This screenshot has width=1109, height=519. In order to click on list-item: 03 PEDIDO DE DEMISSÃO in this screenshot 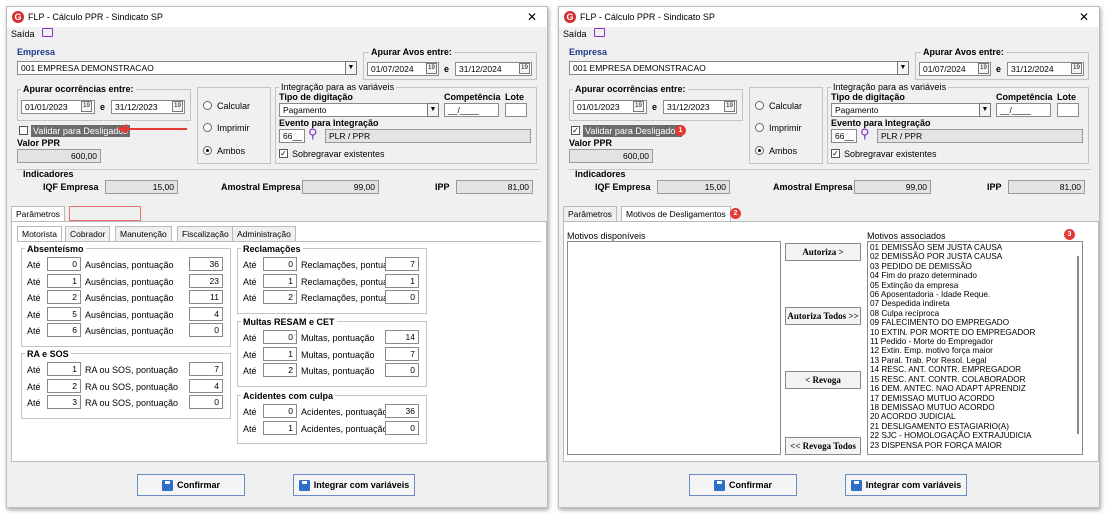, I will do `click(975, 266)`.